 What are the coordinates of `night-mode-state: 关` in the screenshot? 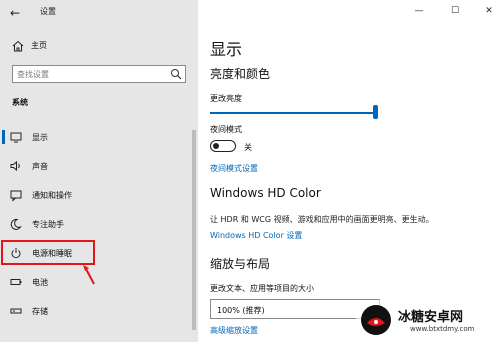 It's located at (248, 147).